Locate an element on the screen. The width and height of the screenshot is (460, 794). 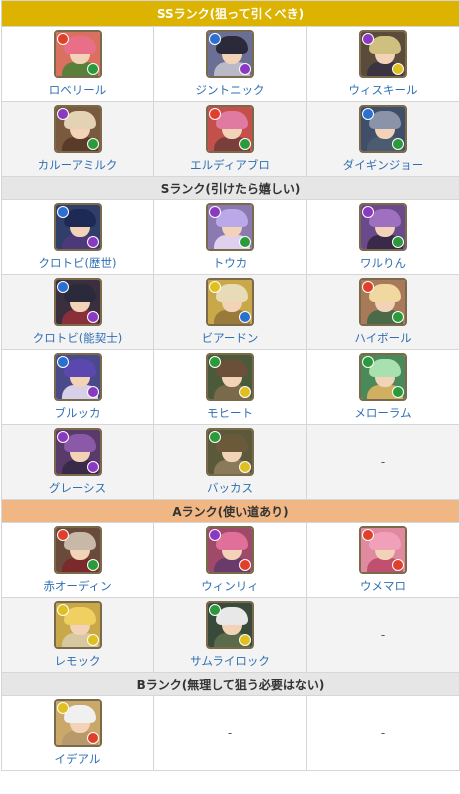
monster-name-link: トウカ is located at coordinates (230, 263).